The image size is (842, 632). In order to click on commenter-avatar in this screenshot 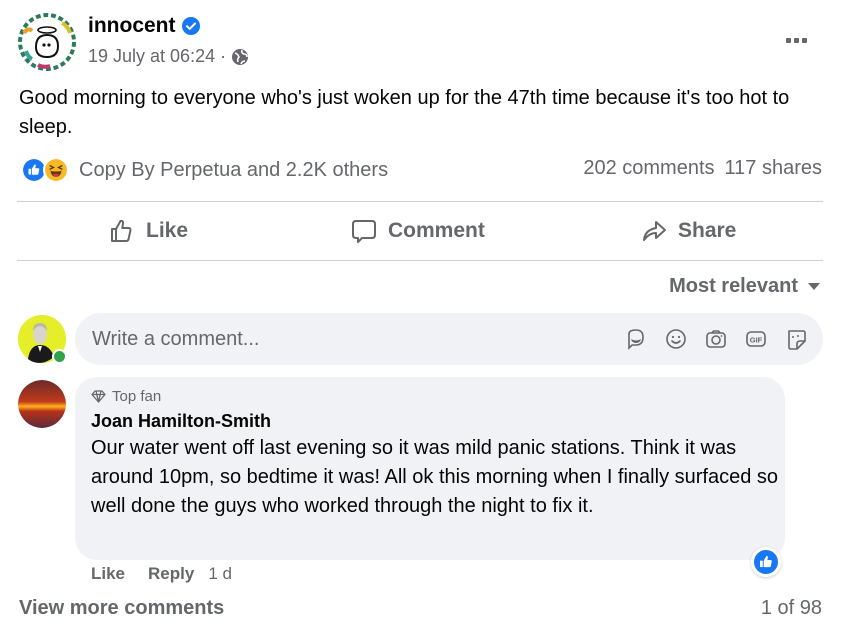, I will do `click(42, 404)`.